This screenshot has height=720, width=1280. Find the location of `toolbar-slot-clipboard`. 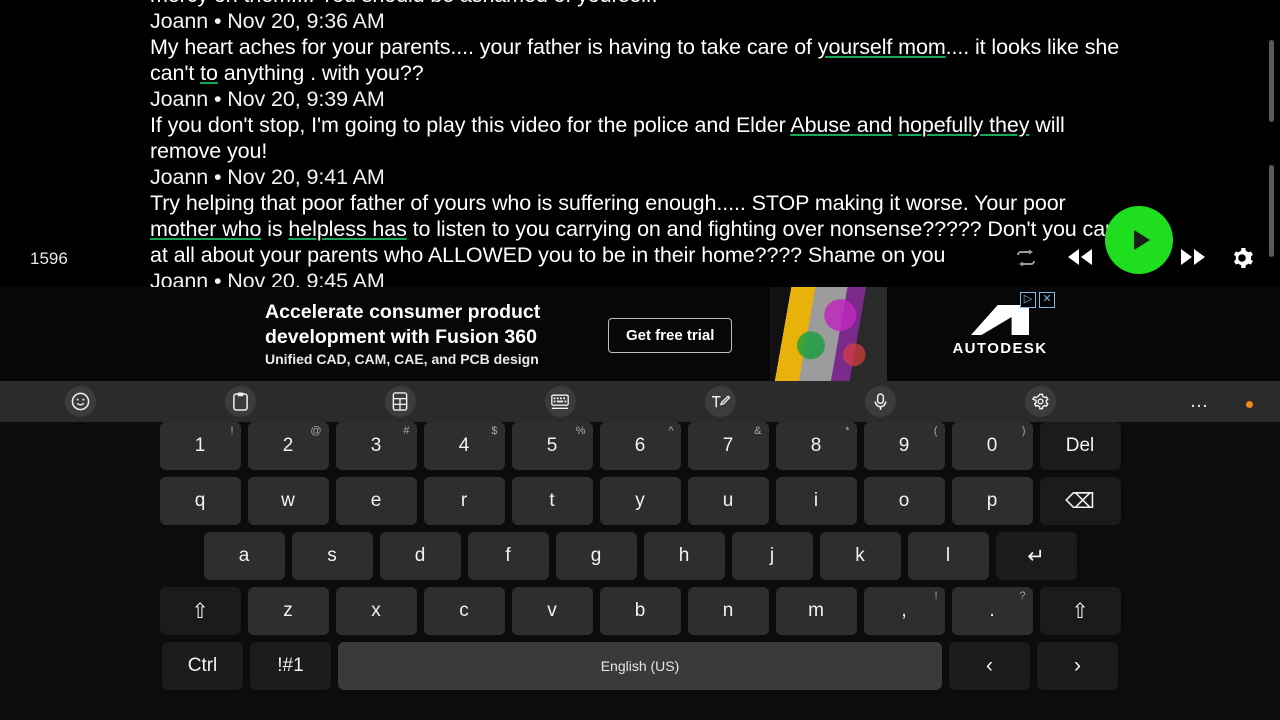

toolbar-slot-clipboard is located at coordinates (240, 401).